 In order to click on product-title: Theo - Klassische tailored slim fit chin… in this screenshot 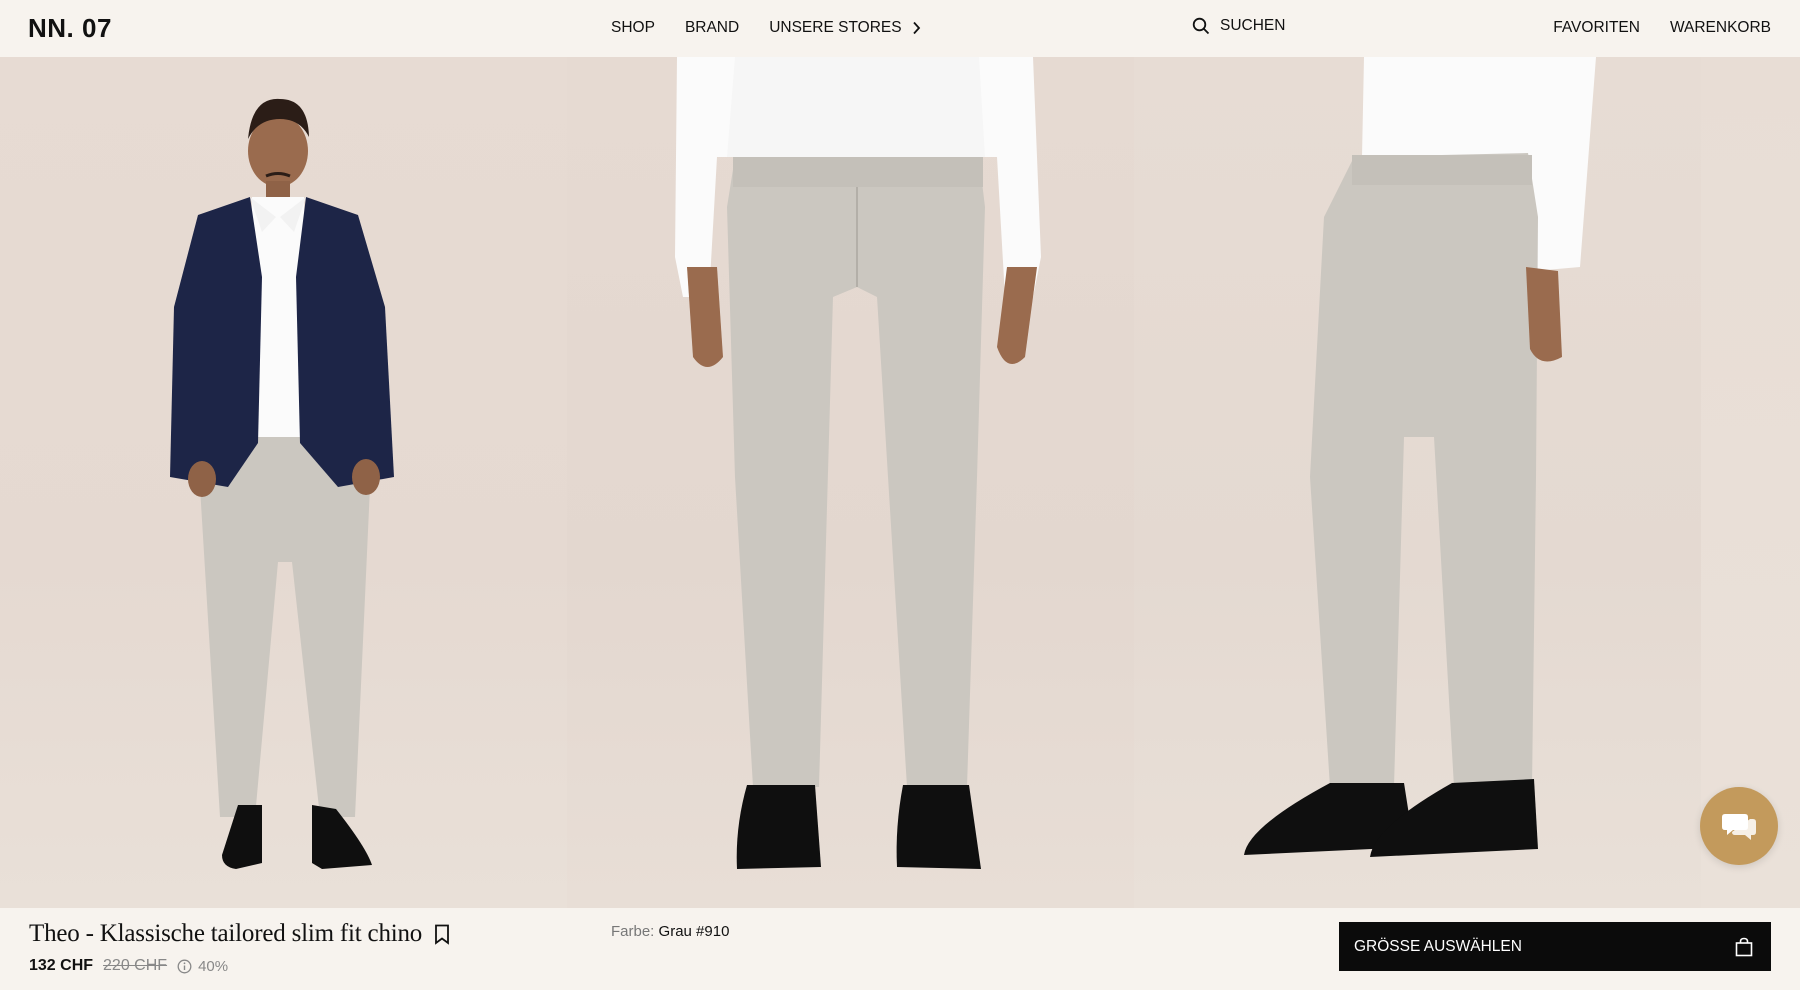, I will do `click(226, 933)`.